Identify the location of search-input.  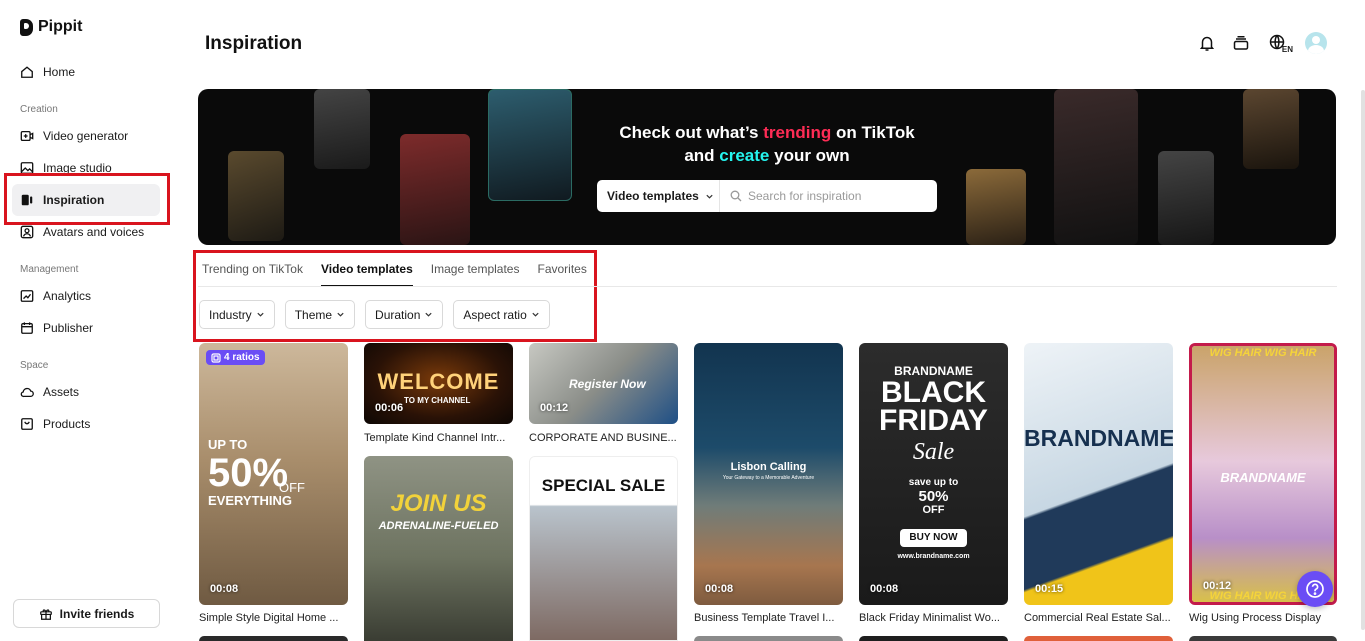
(839, 196).